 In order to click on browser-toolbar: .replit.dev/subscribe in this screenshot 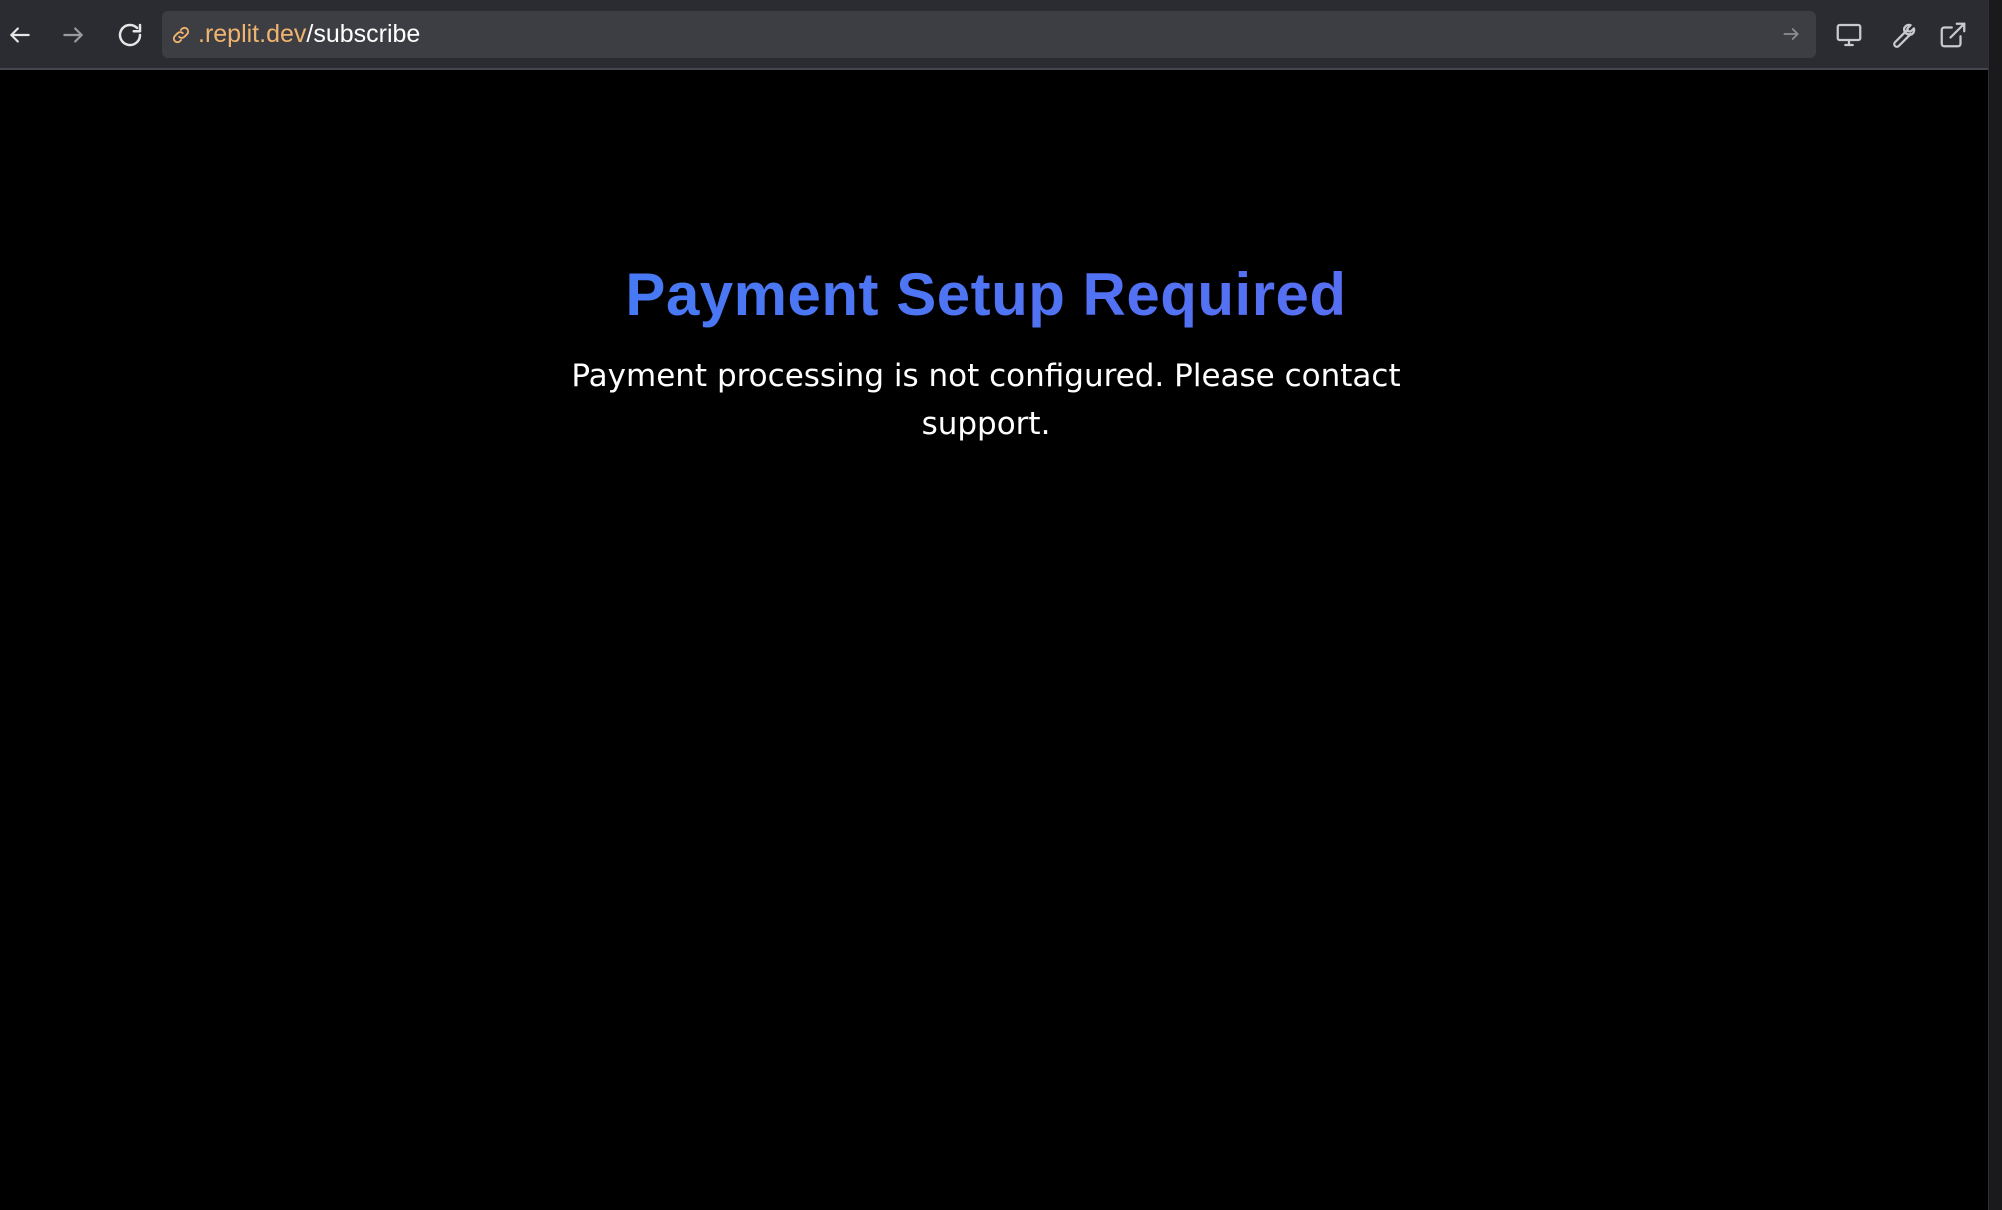, I will do `click(994, 35)`.